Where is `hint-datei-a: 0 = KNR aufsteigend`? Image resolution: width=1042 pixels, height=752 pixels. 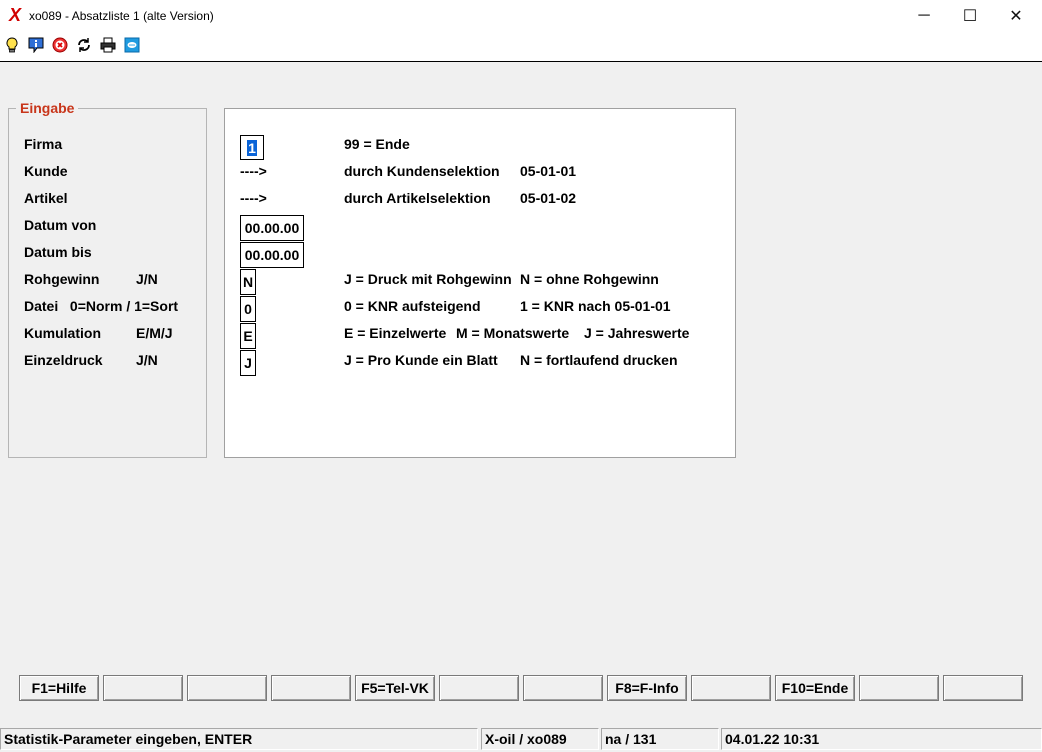 hint-datei-a: 0 = KNR aufsteigend is located at coordinates (412, 306).